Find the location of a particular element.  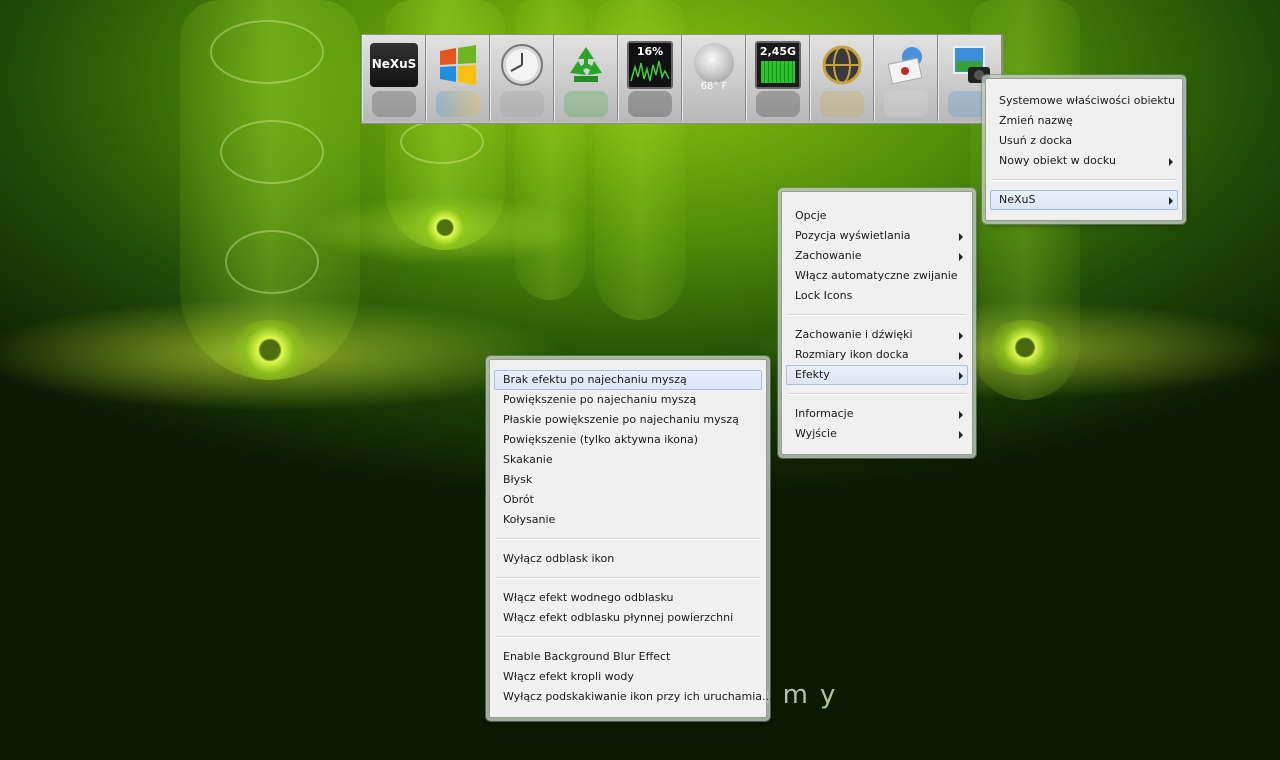

menu-item-effect-swing: Kołysanie is located at coordinates (628, 520).